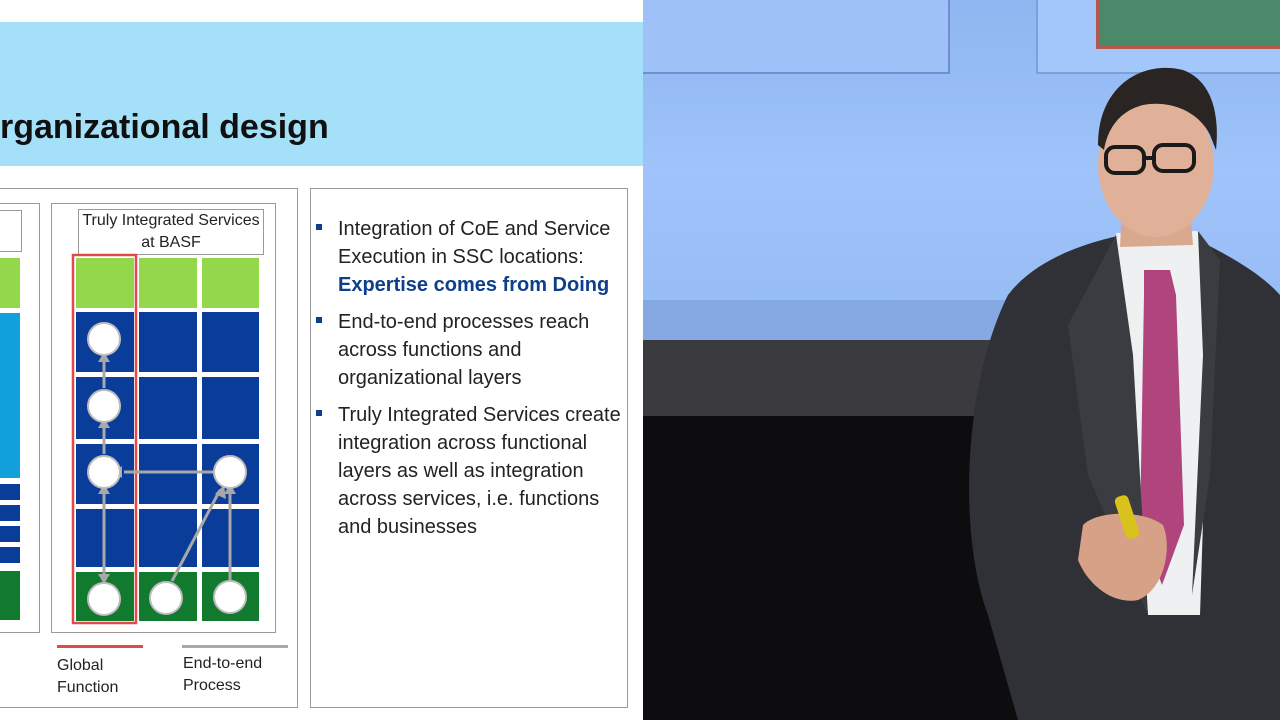 The height and width of the screenshot is (720, 1280). I want to click on bullet-highlight: Expertise comes from Doing, so click(474, 285).